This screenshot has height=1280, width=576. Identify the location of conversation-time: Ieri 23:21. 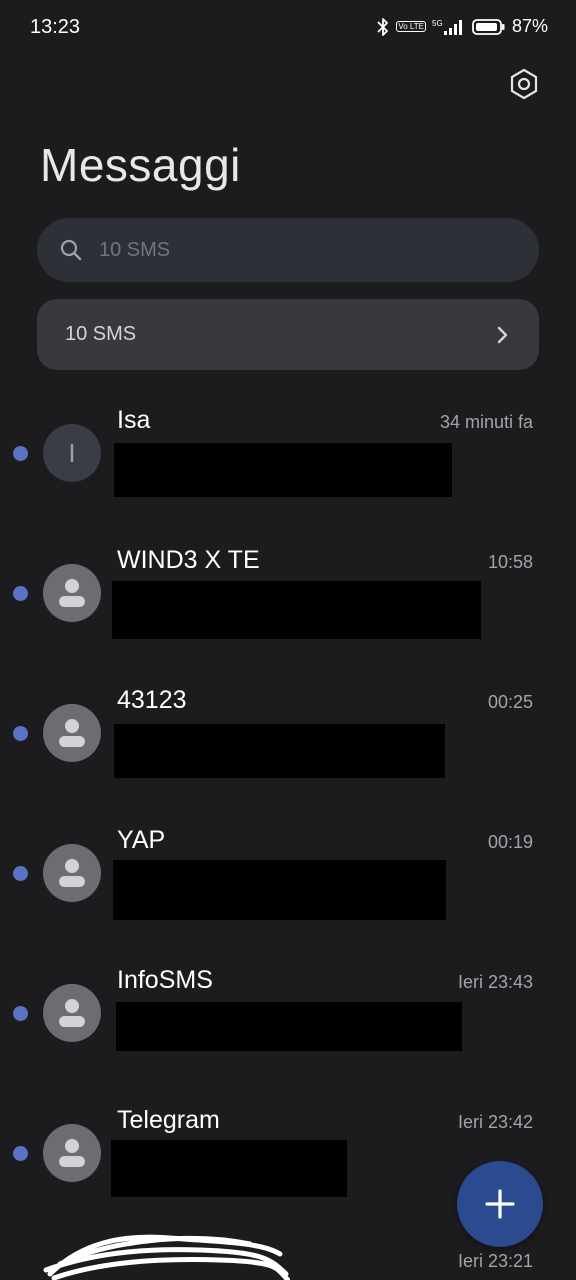
(495, 1261).